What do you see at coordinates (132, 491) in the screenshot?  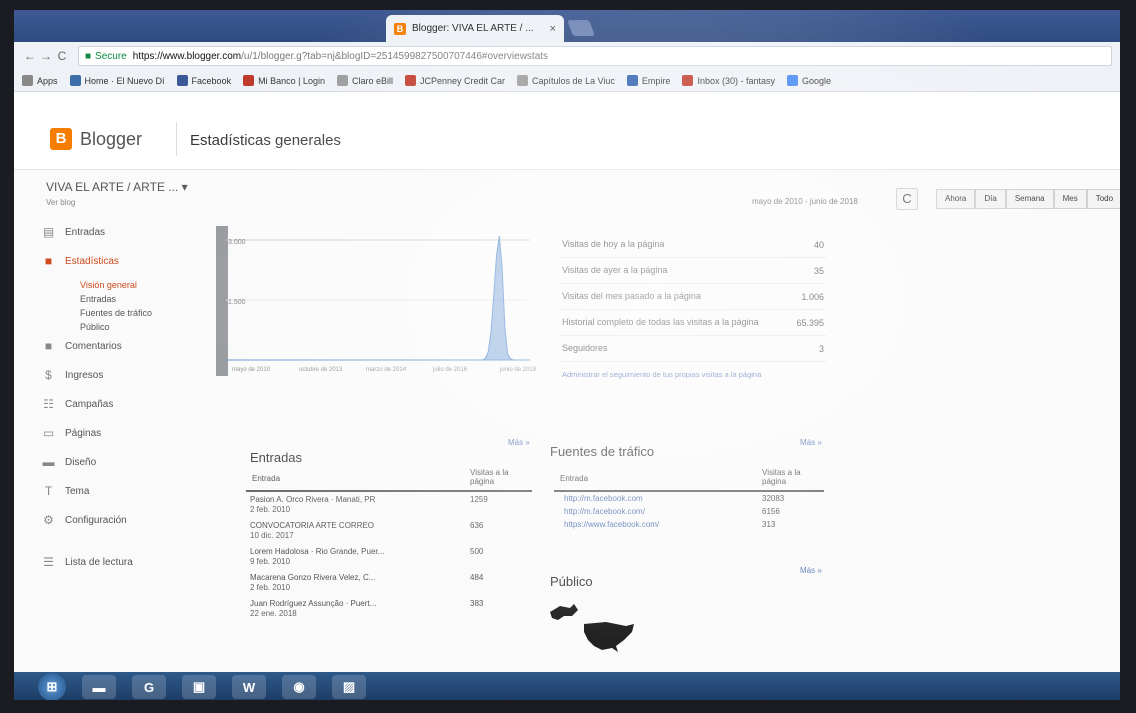 I see `sidebar-item-theme: T Tema` at bounding box center [132, 491].